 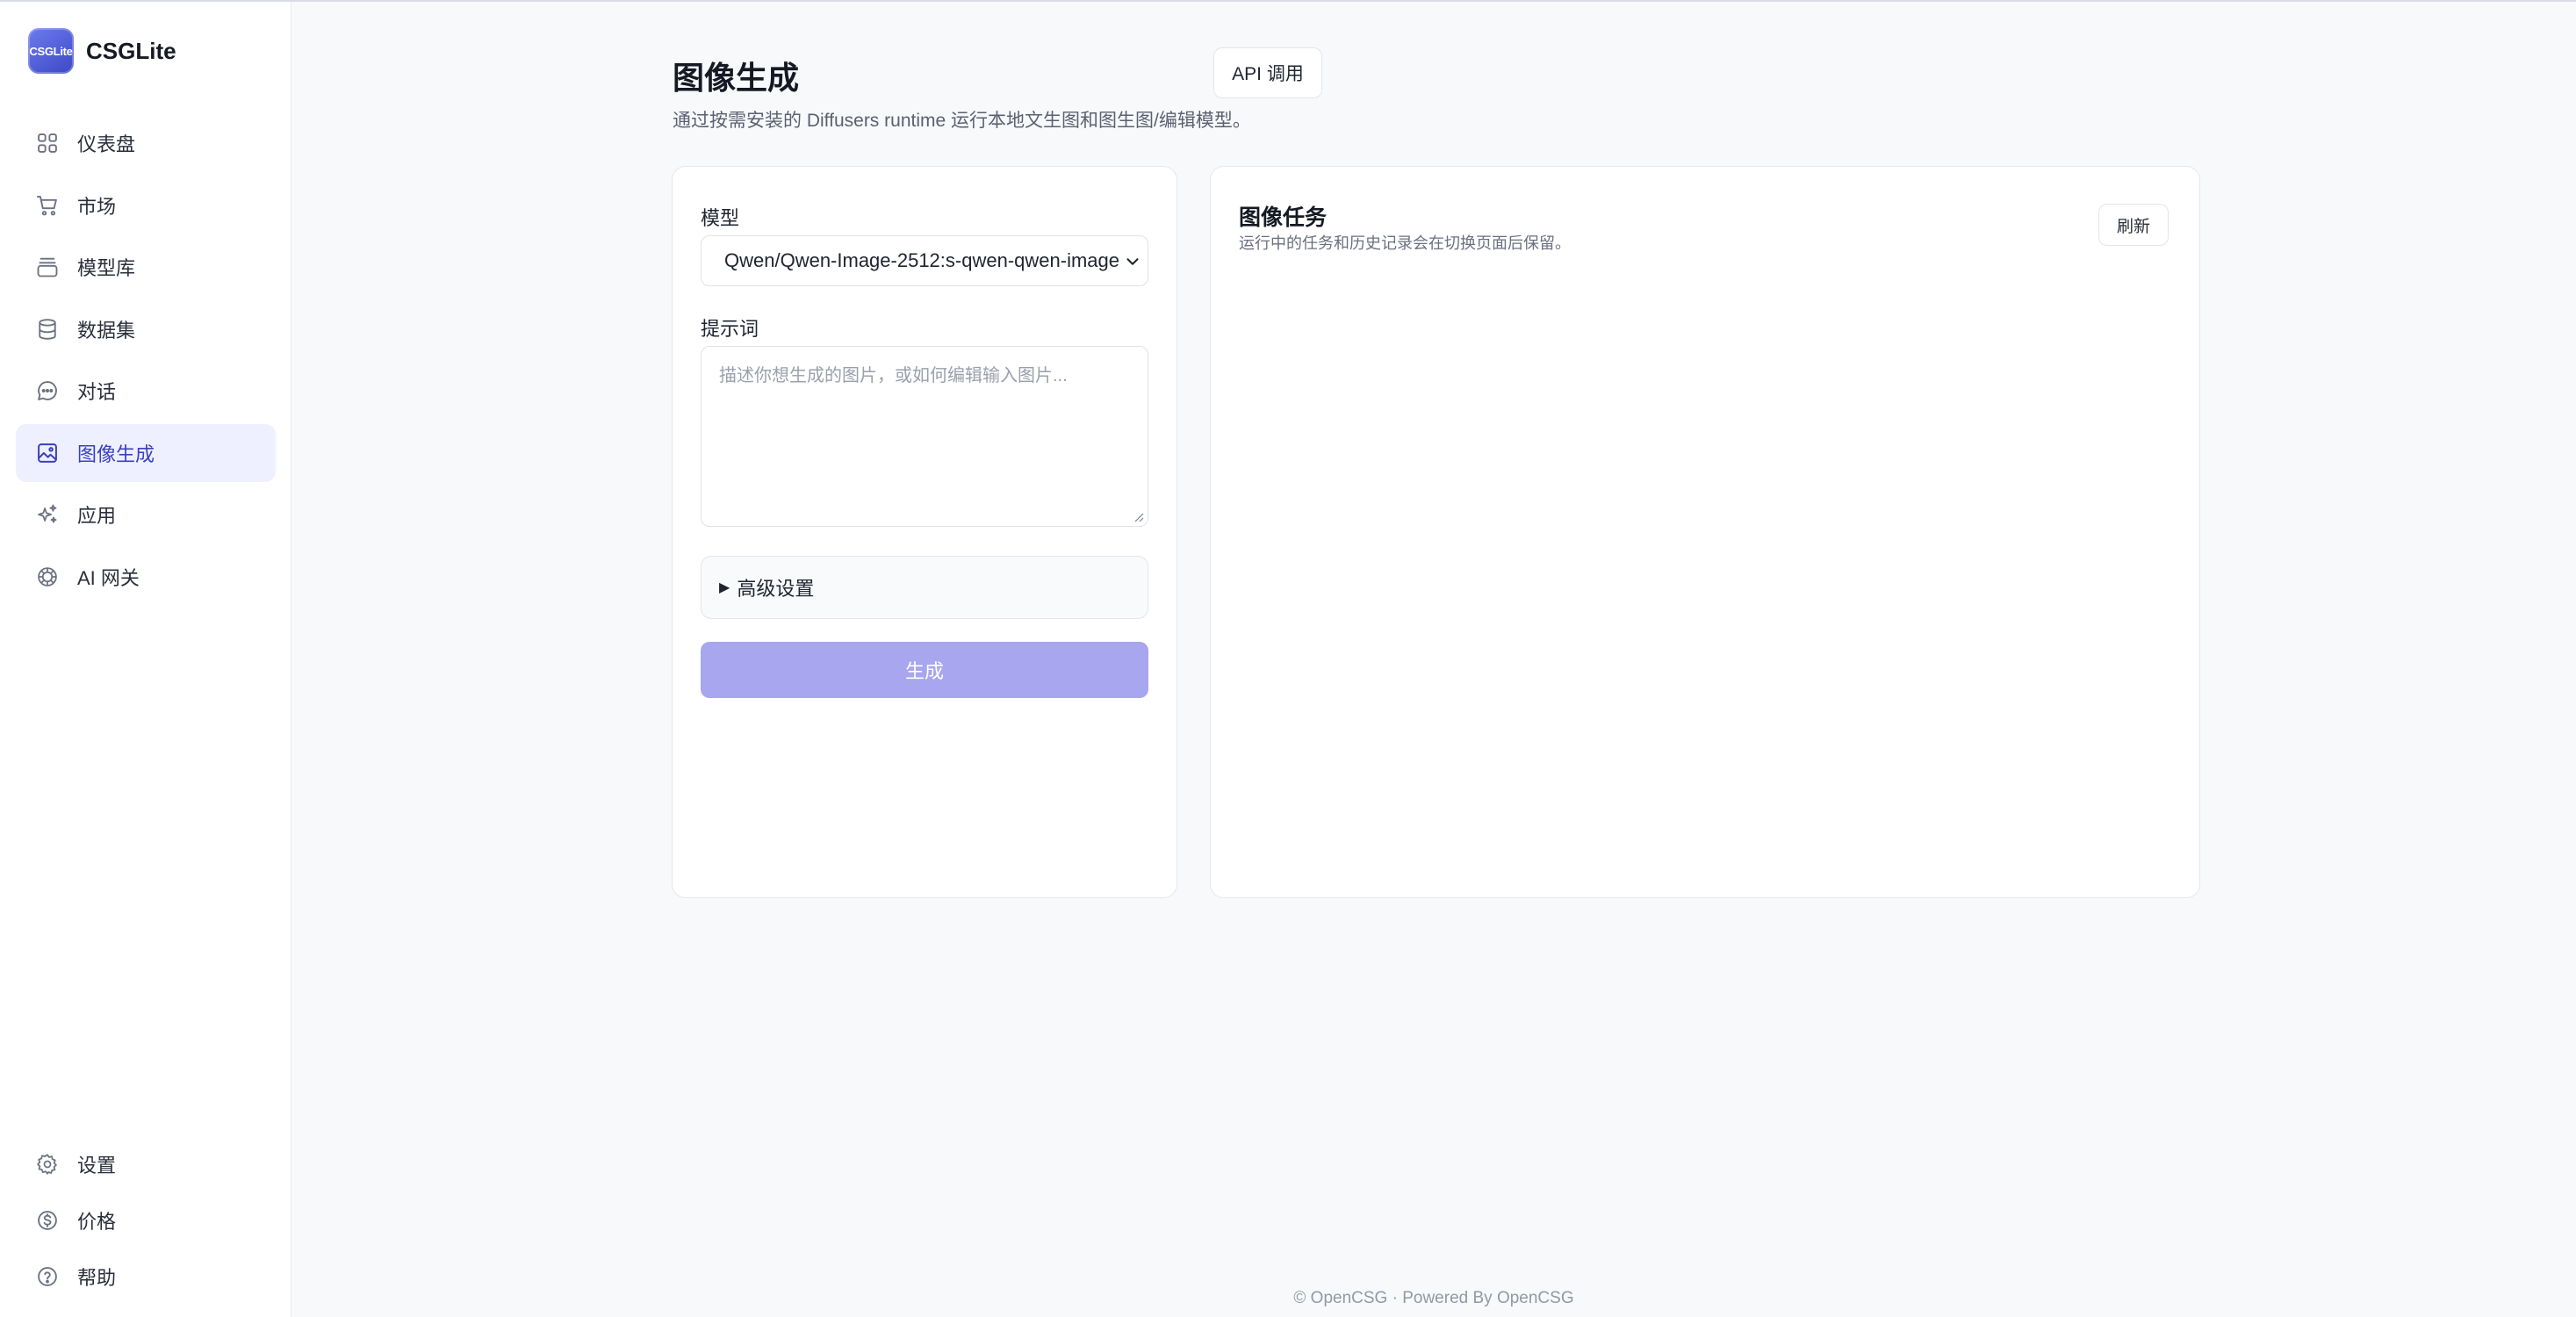 I want to click on sidebar-item-label: 价格, so click(x=97, y=1222).